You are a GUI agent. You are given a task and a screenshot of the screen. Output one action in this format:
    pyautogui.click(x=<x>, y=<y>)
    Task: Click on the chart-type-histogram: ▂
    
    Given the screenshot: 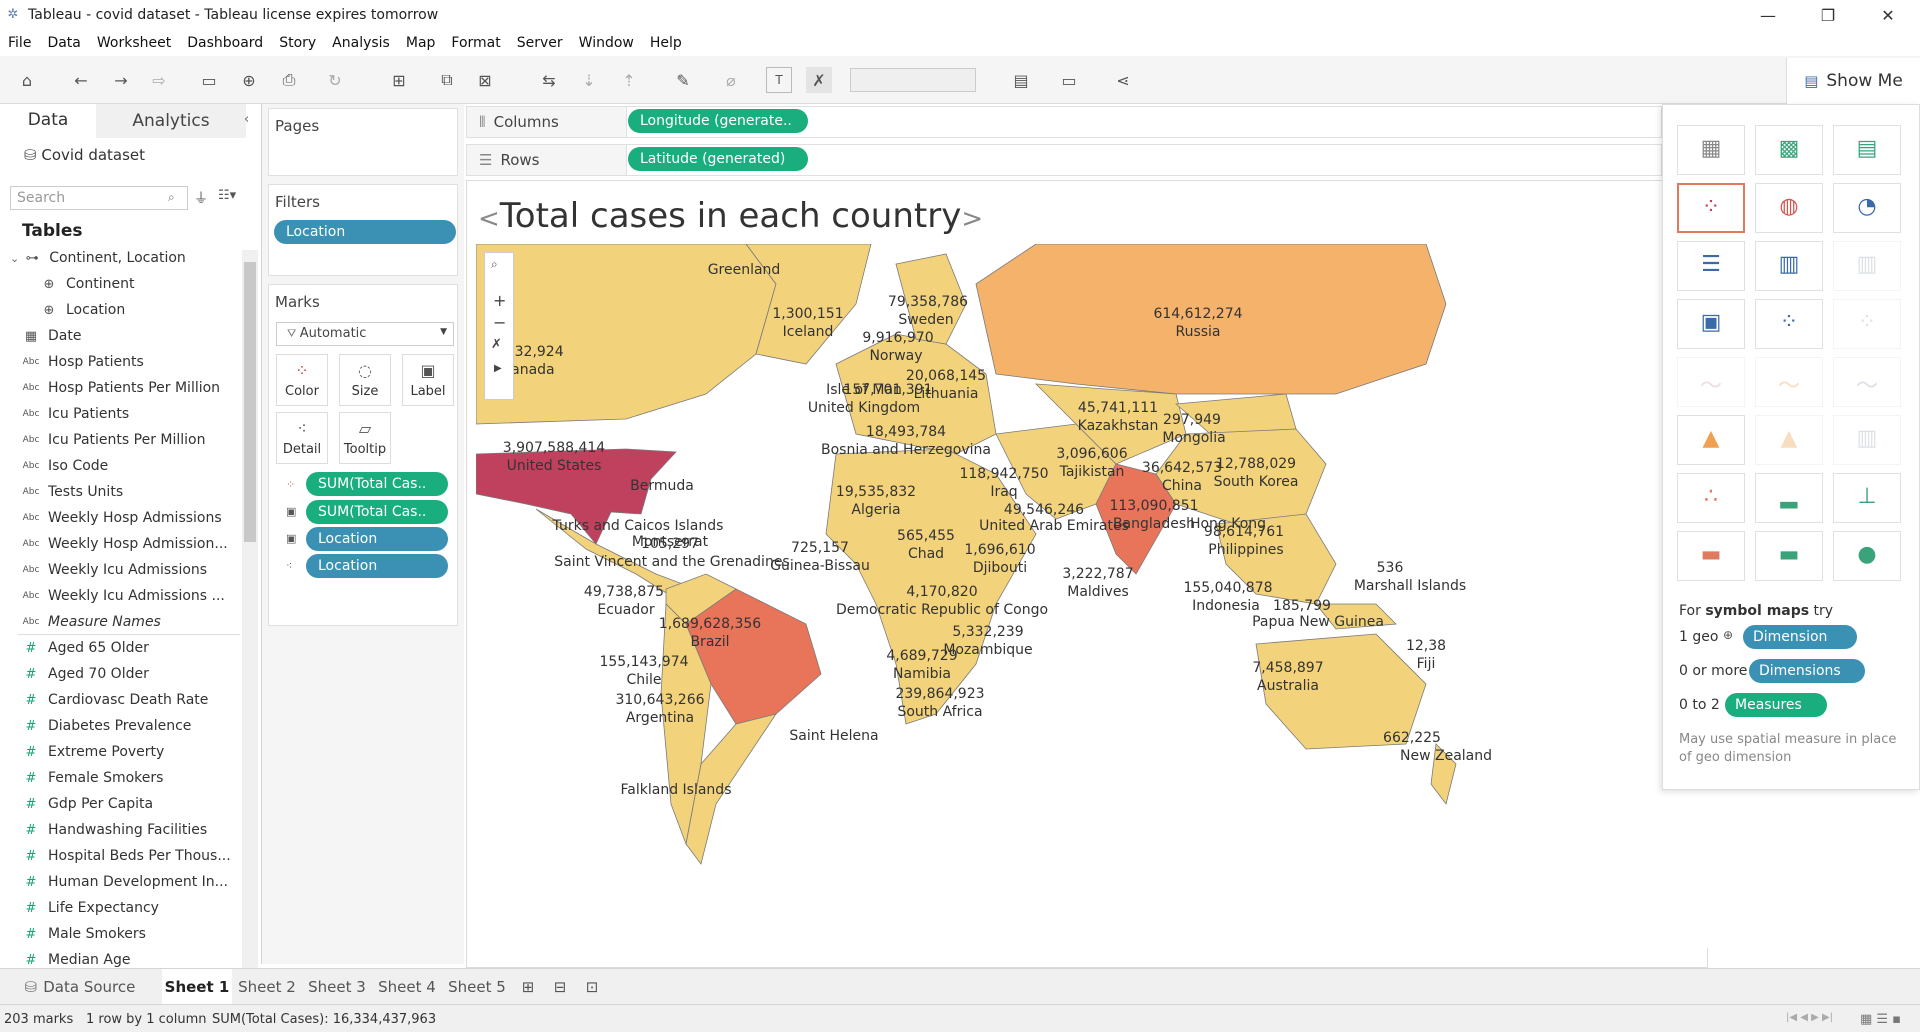 What is the action you would take?
    pyautogui.click(x=1789, y=498)
    